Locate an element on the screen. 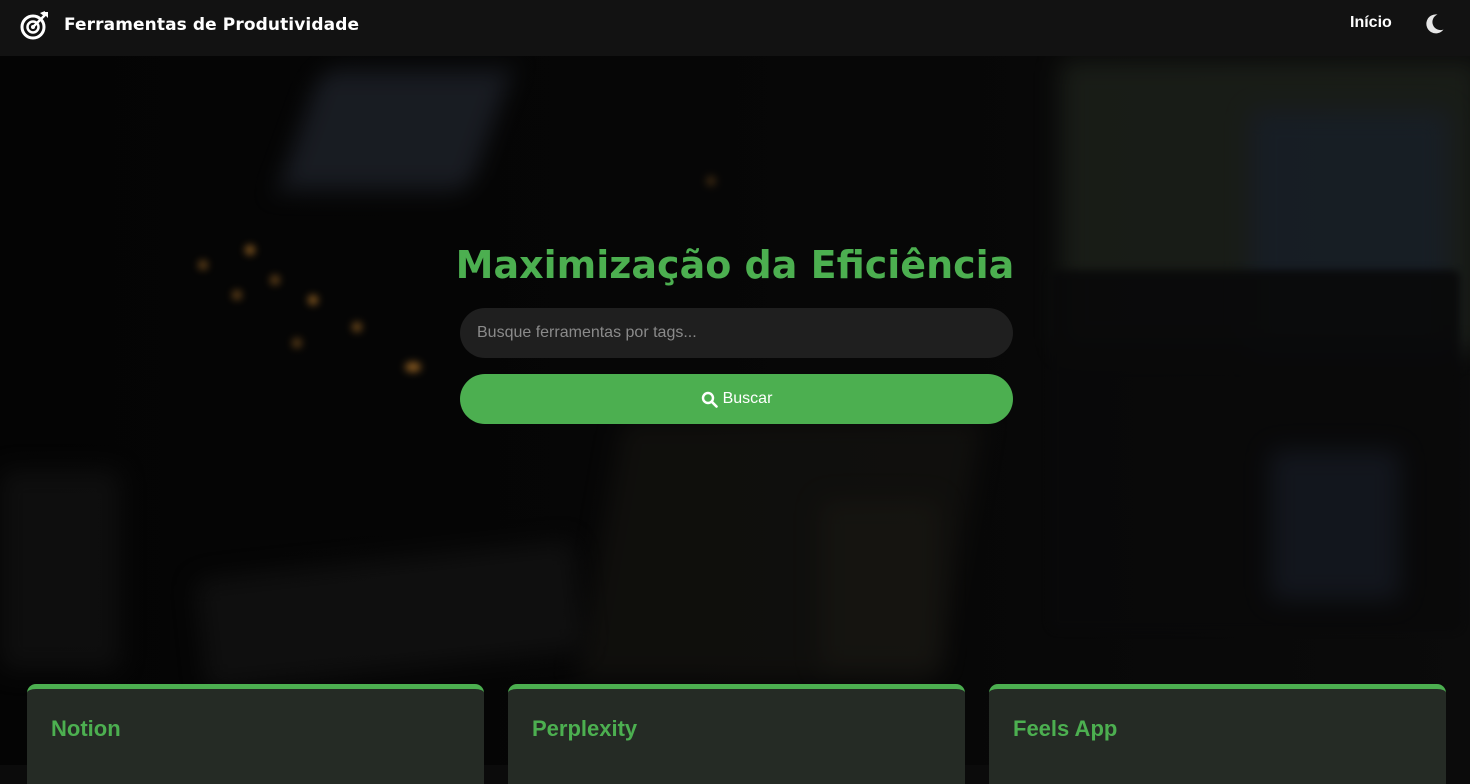 The image size is (1470, 784). tool-card-feels-app: Feels App is located at coordinates (1217, 734).